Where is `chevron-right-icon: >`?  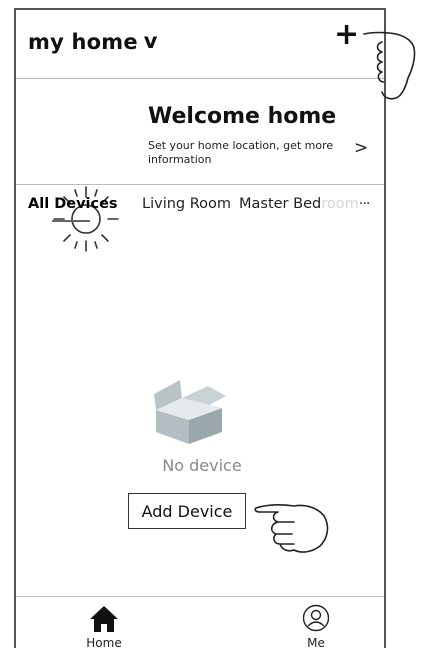
chevron-right-icon: > is located at coordinates (361, 148).